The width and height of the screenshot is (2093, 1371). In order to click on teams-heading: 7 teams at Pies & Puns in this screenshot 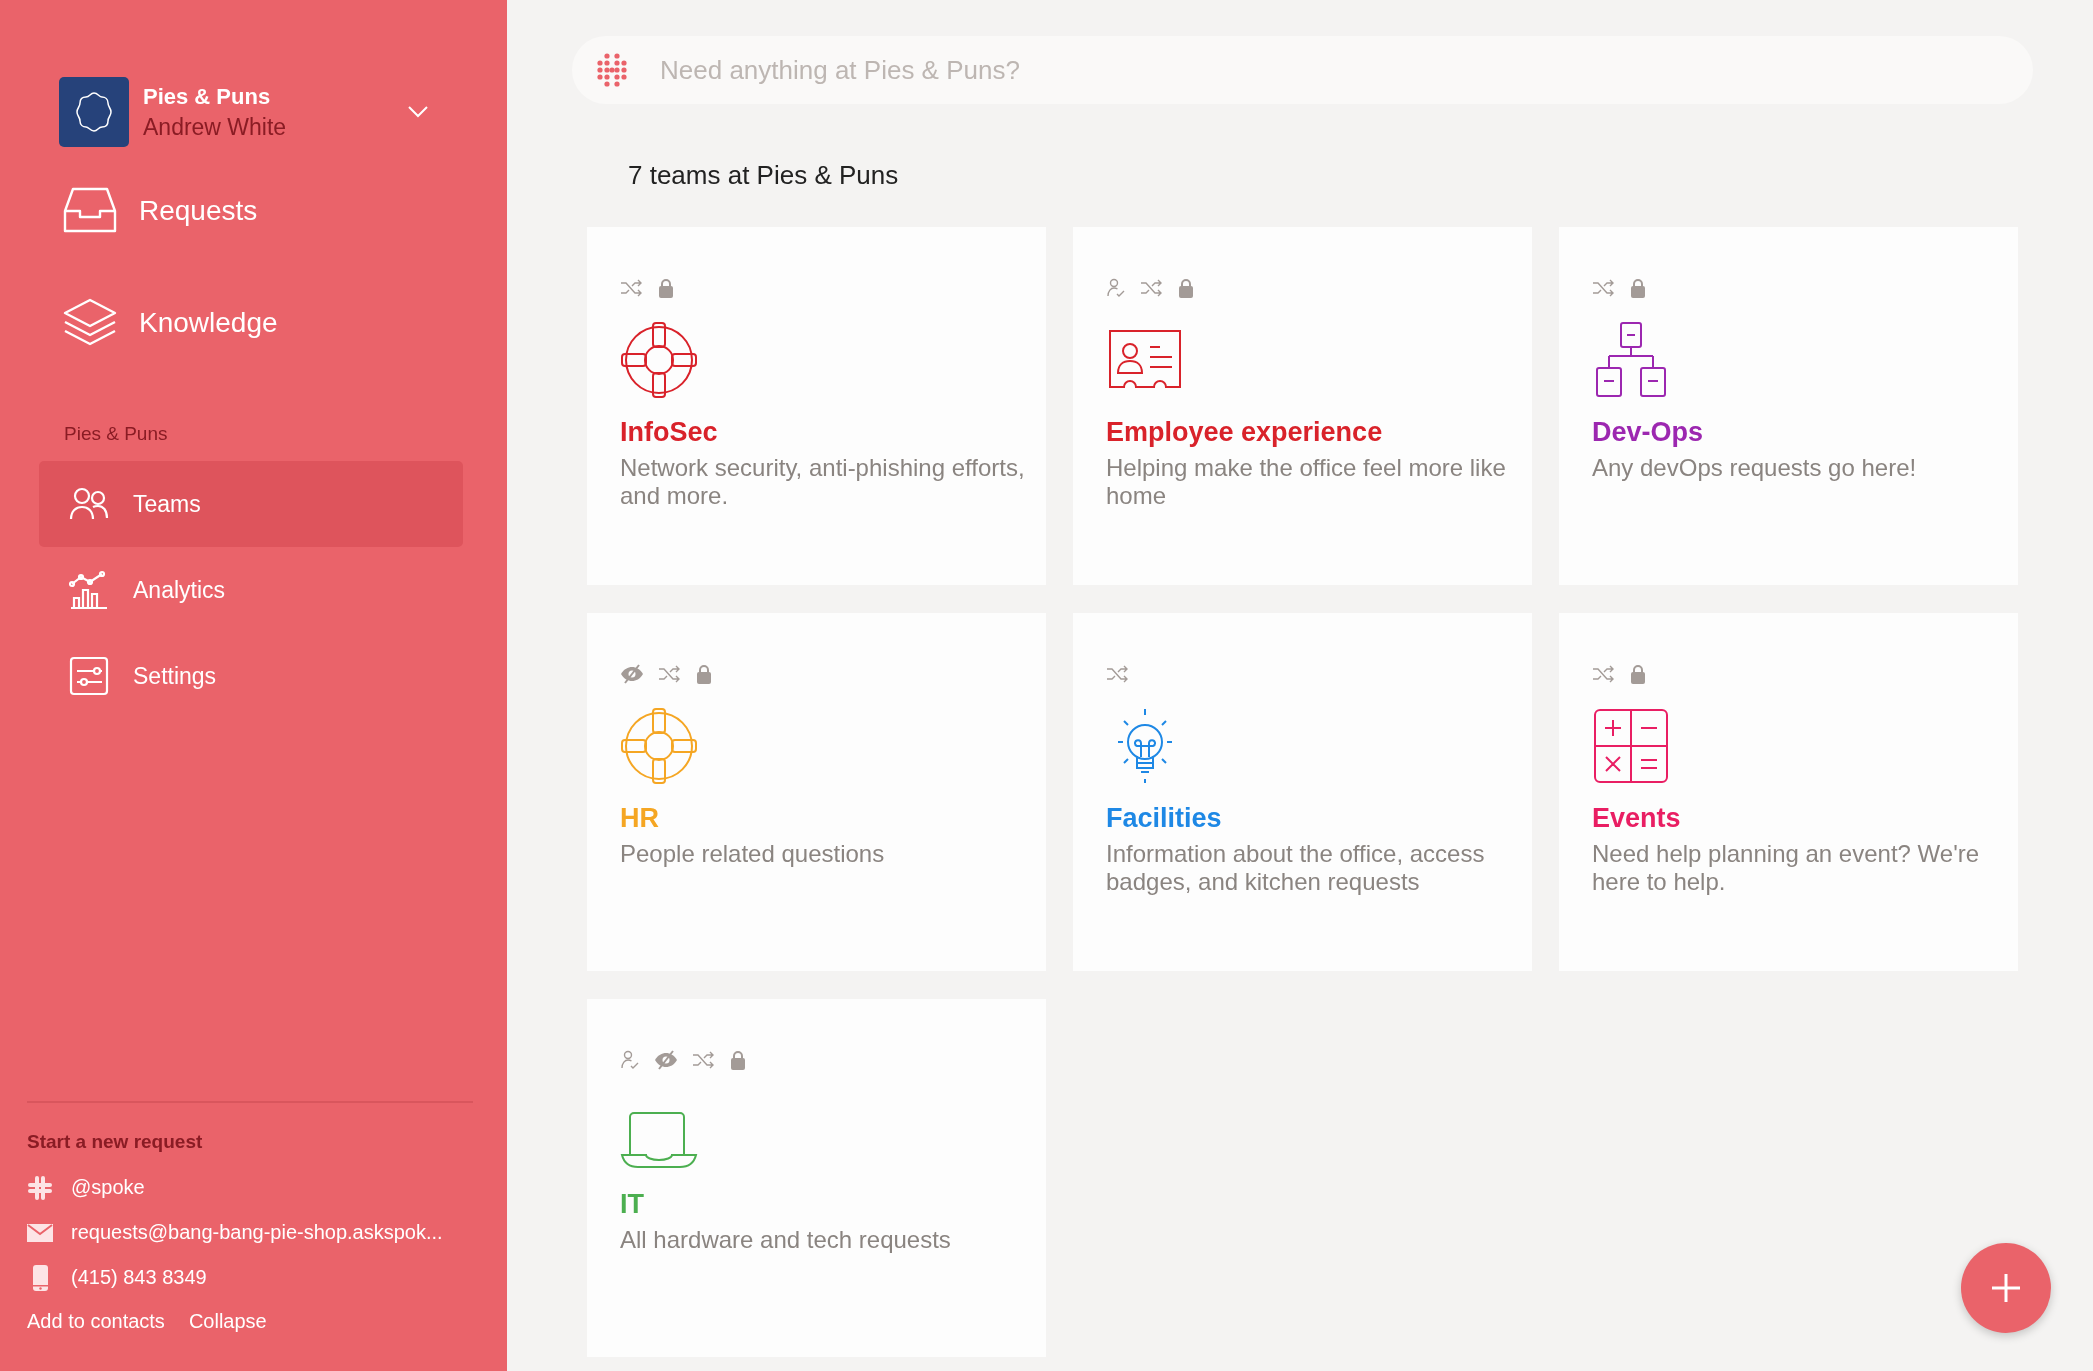, I will do `click(764, 175)`.